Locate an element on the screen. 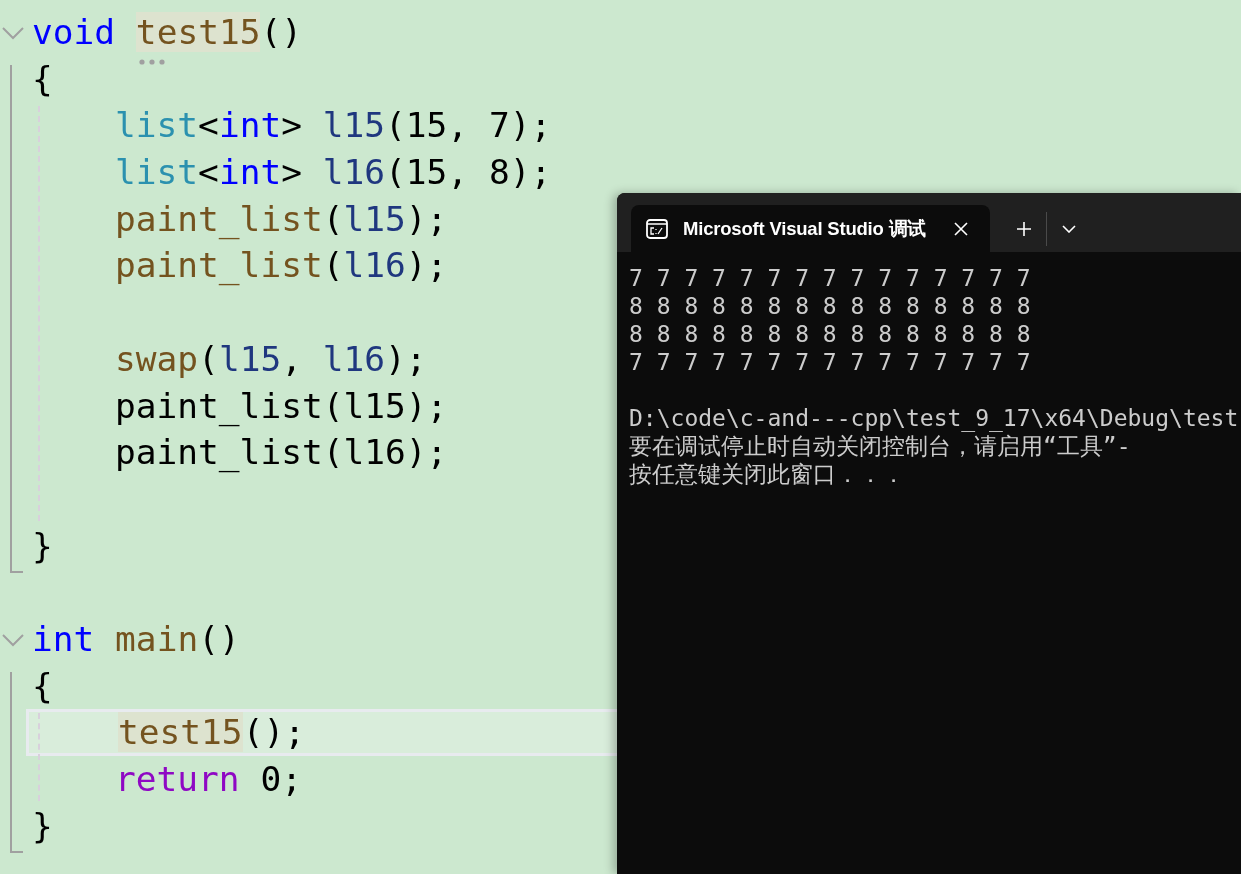 This screenshot has height=874, width=1241. terminal-tab: Microsoft Visual Studio 调试 is located at coordinates (810, 228).